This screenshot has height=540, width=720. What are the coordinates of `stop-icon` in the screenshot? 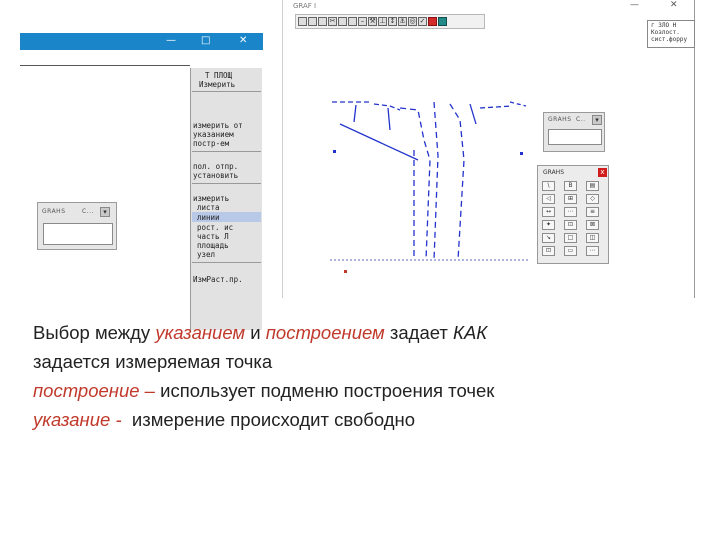 It's located at (432, 21).